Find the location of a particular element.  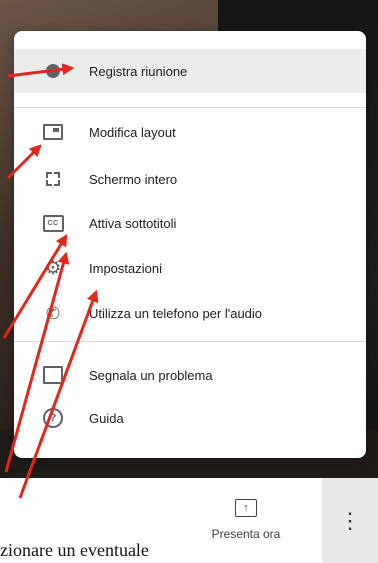

menu-item-label: Guida is located at coordinates (106, 418).